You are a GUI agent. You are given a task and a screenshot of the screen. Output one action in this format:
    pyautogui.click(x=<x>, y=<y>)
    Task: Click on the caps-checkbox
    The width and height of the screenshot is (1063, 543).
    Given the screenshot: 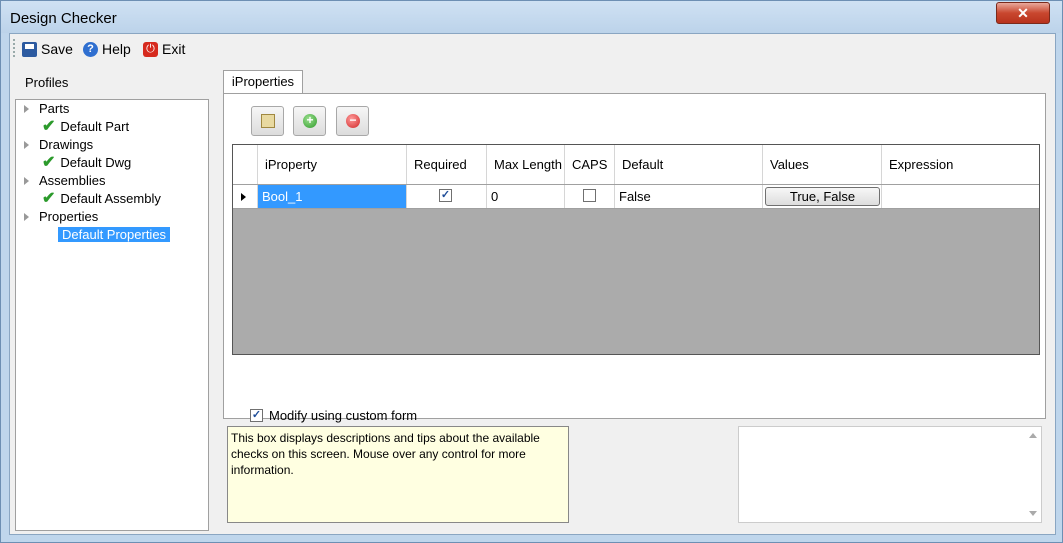 What is the action you would take?
    pyautogui.click(x=589, y=195)
    